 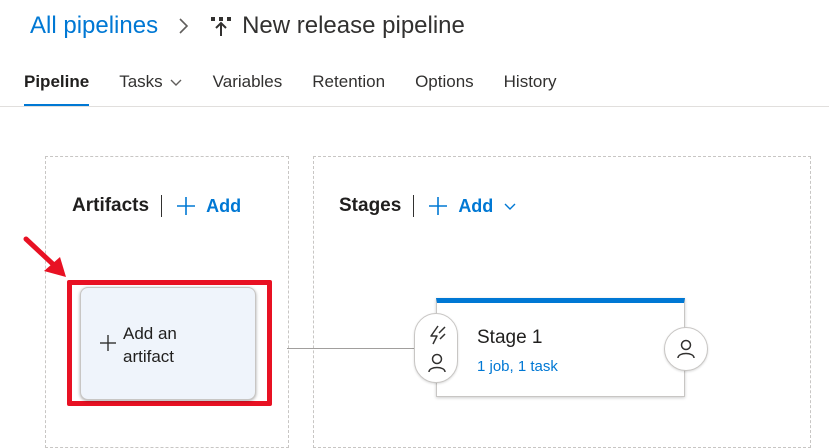 I want to click on stage-card: Stage 1 1 job, 1 task, so click(x=560, y=347).